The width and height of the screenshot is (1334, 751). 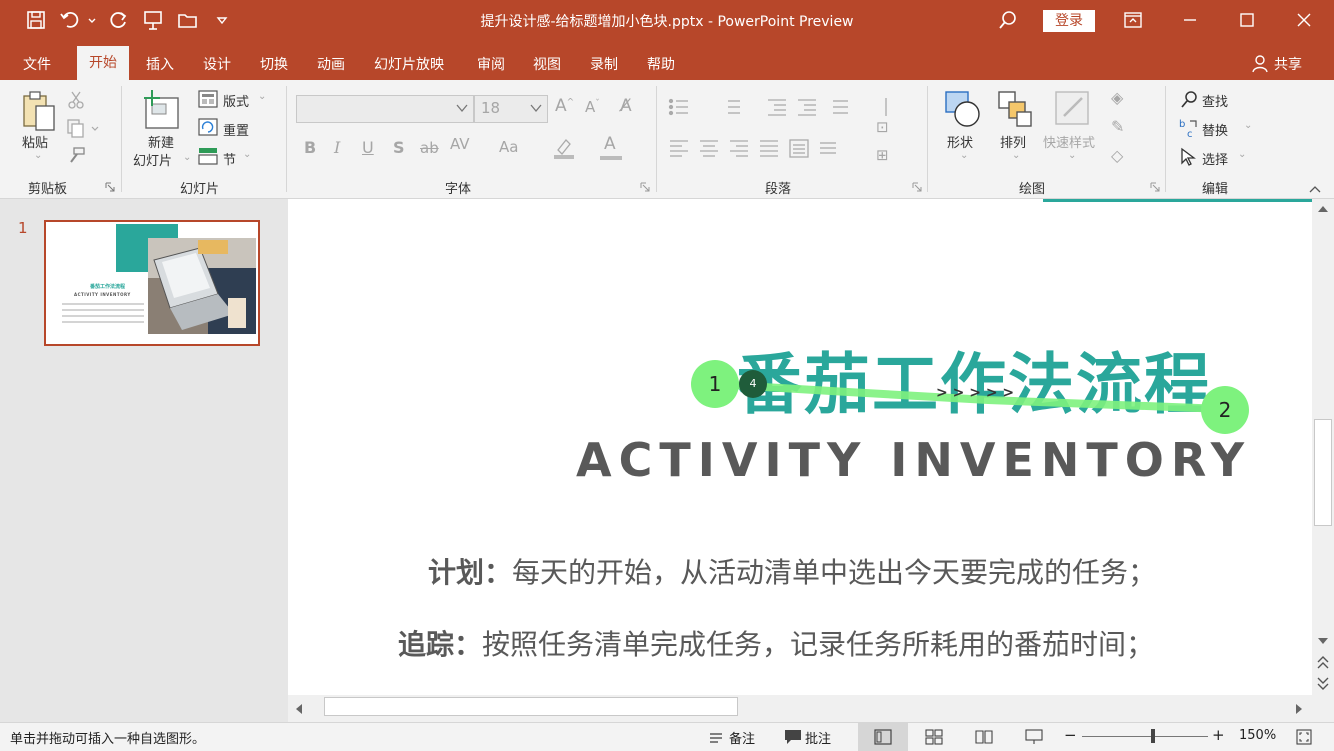 I want to click on character-spacing-icon: AV, so click(x=460, y=144).